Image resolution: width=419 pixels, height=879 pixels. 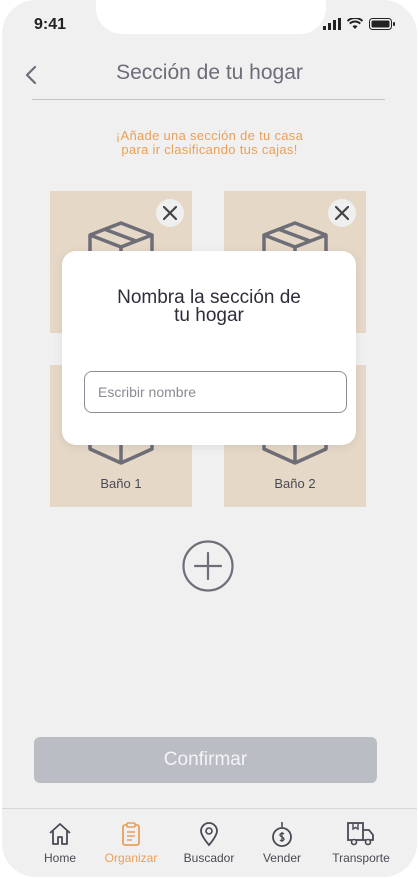 I want to click on price-tag-icon, so click(x=282, y=834).